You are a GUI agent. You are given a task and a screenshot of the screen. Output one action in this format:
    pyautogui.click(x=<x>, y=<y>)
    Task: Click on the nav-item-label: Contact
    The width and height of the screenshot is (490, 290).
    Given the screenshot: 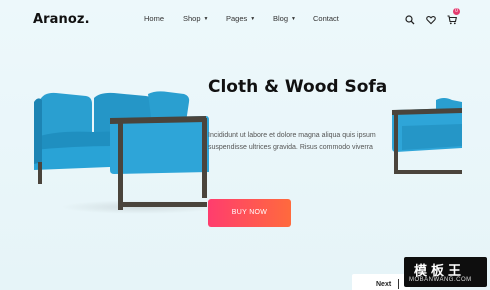 What is the action you would take?
    pyautogui.click(x=326, y=18)
    